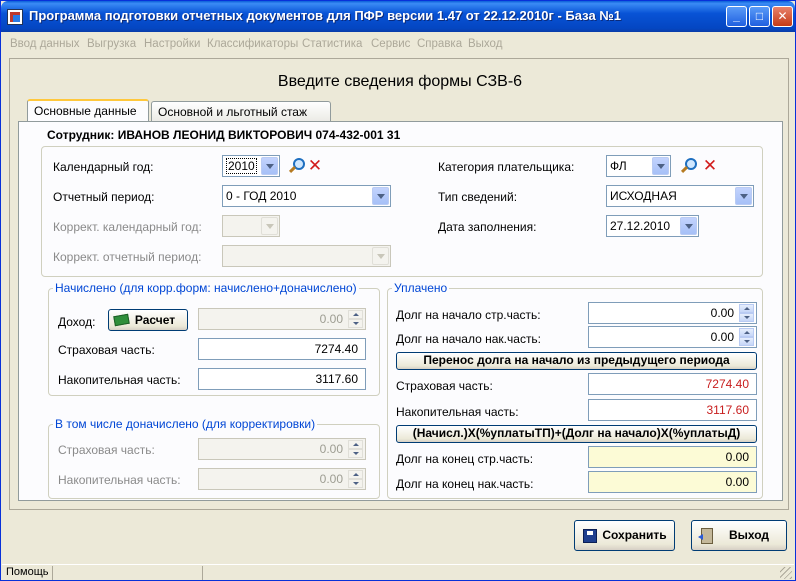 This screenshot has height=581, width=796. I want to click on additional-insurance-spinner, so click(356, 449).